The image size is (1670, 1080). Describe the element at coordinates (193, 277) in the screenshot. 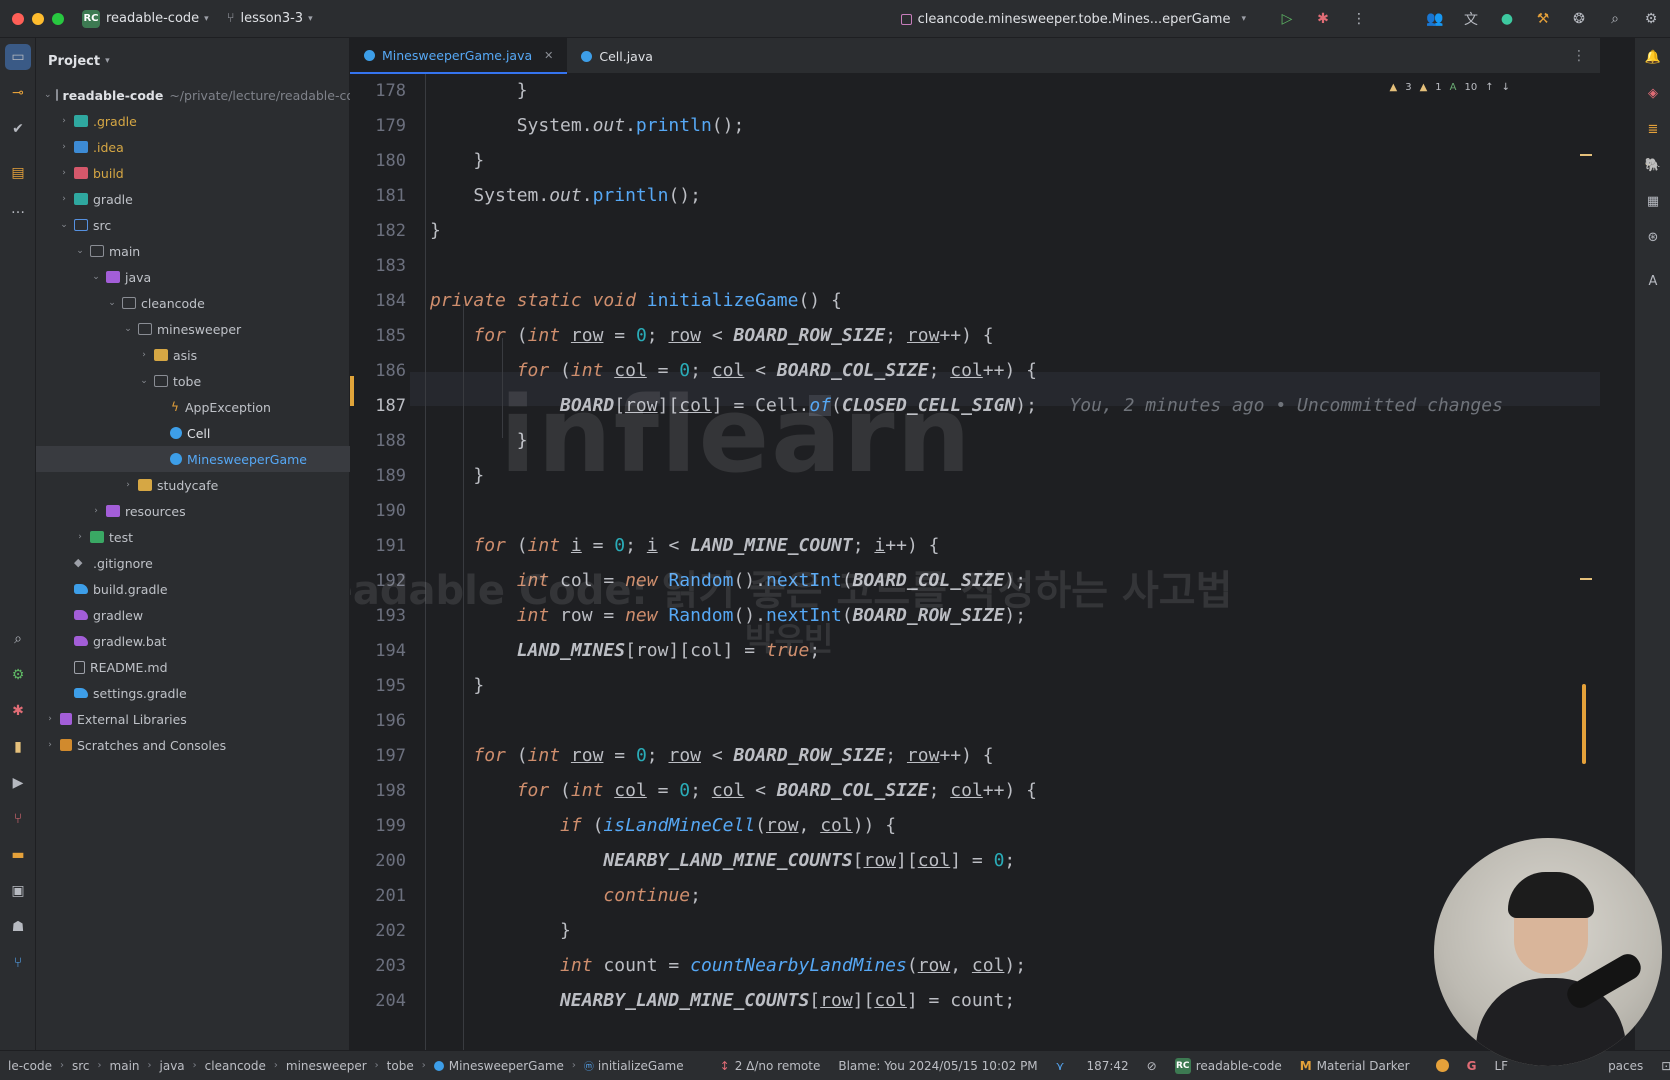

I see `tree-item: ⌄ java` at that location.